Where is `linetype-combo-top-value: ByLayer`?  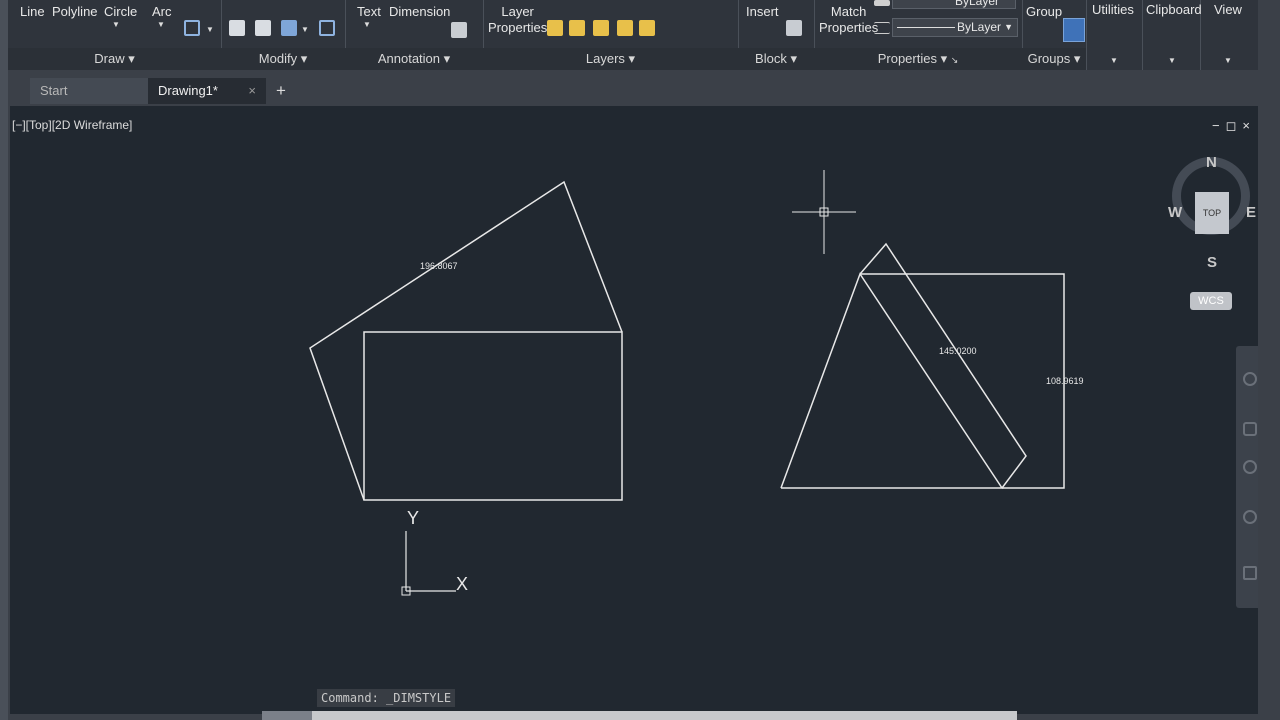
linetype-combo-top-value: ByLayer is located at coordinates (977, 4).